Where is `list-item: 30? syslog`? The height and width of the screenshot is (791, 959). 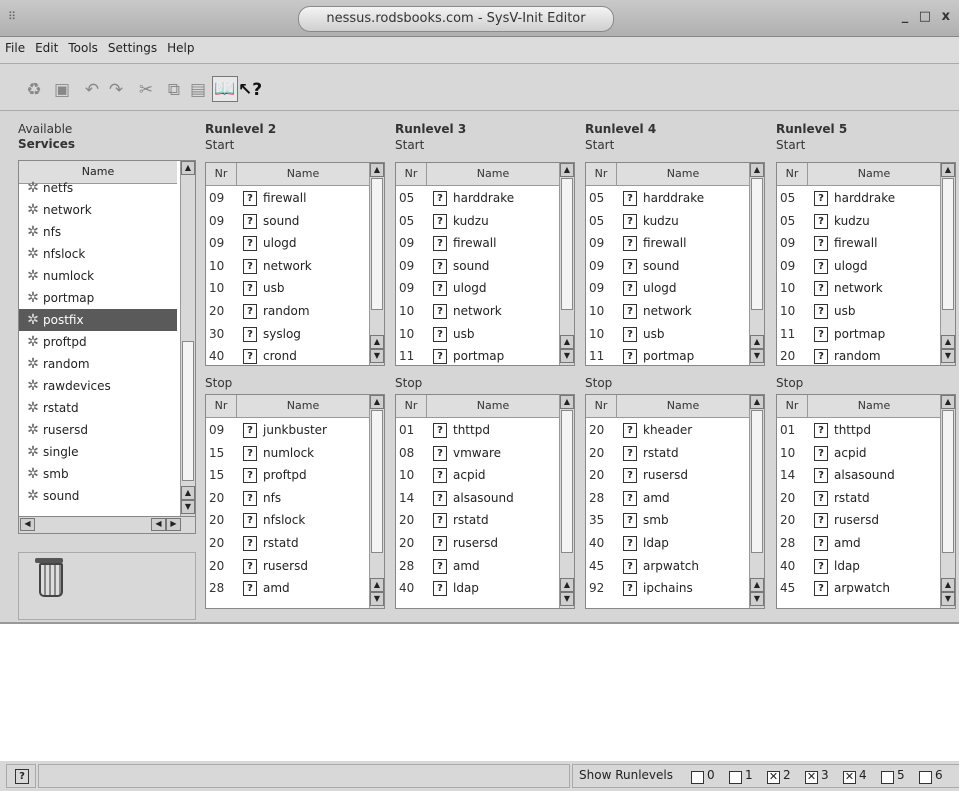
list-item: 30? syslog is located at coordinates (288, 334).